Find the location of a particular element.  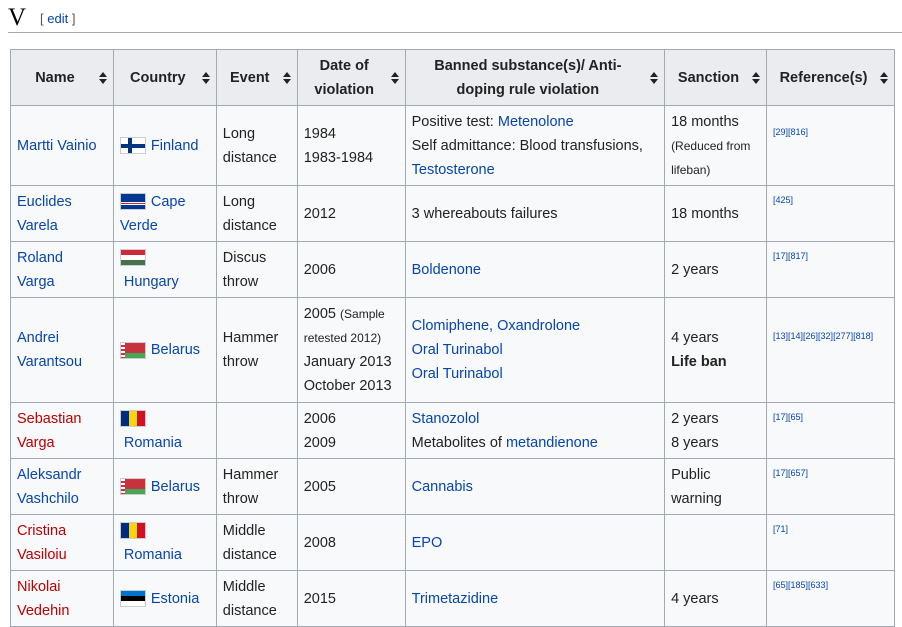

reference-link: [818] is located at coordinates (863, 336).